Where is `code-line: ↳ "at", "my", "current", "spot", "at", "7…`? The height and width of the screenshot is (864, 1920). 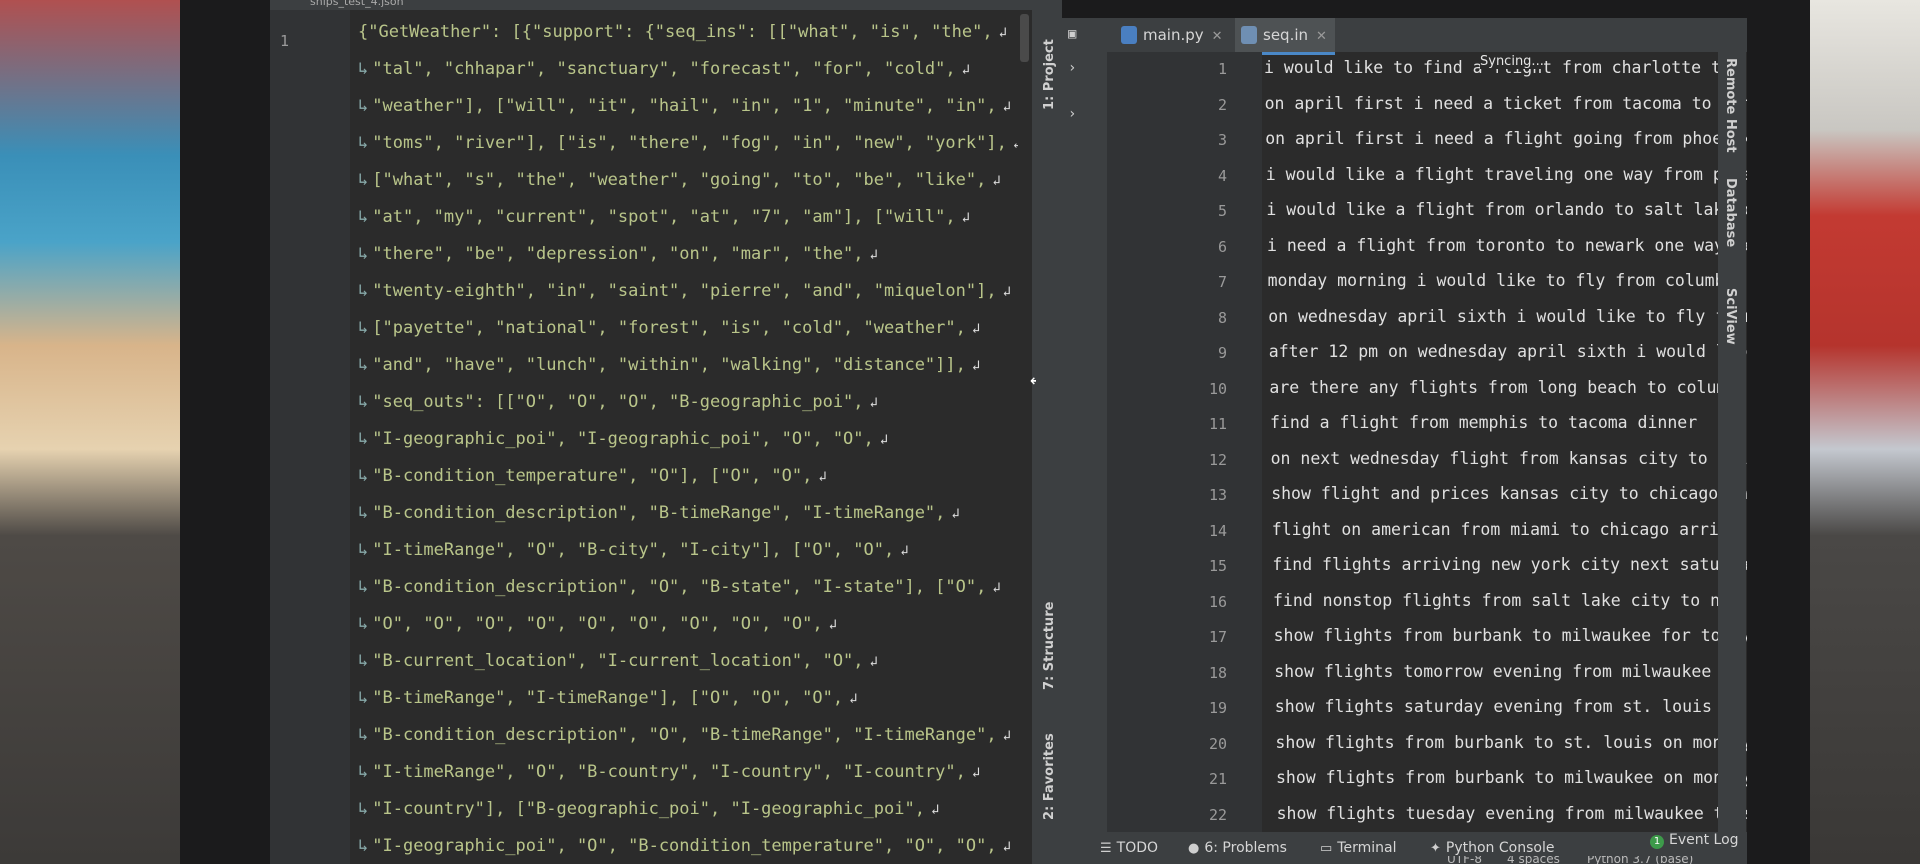
code-line: ↳ "at", "my", "current", "spot", "at", "7… is located at coordinates (688, 217).